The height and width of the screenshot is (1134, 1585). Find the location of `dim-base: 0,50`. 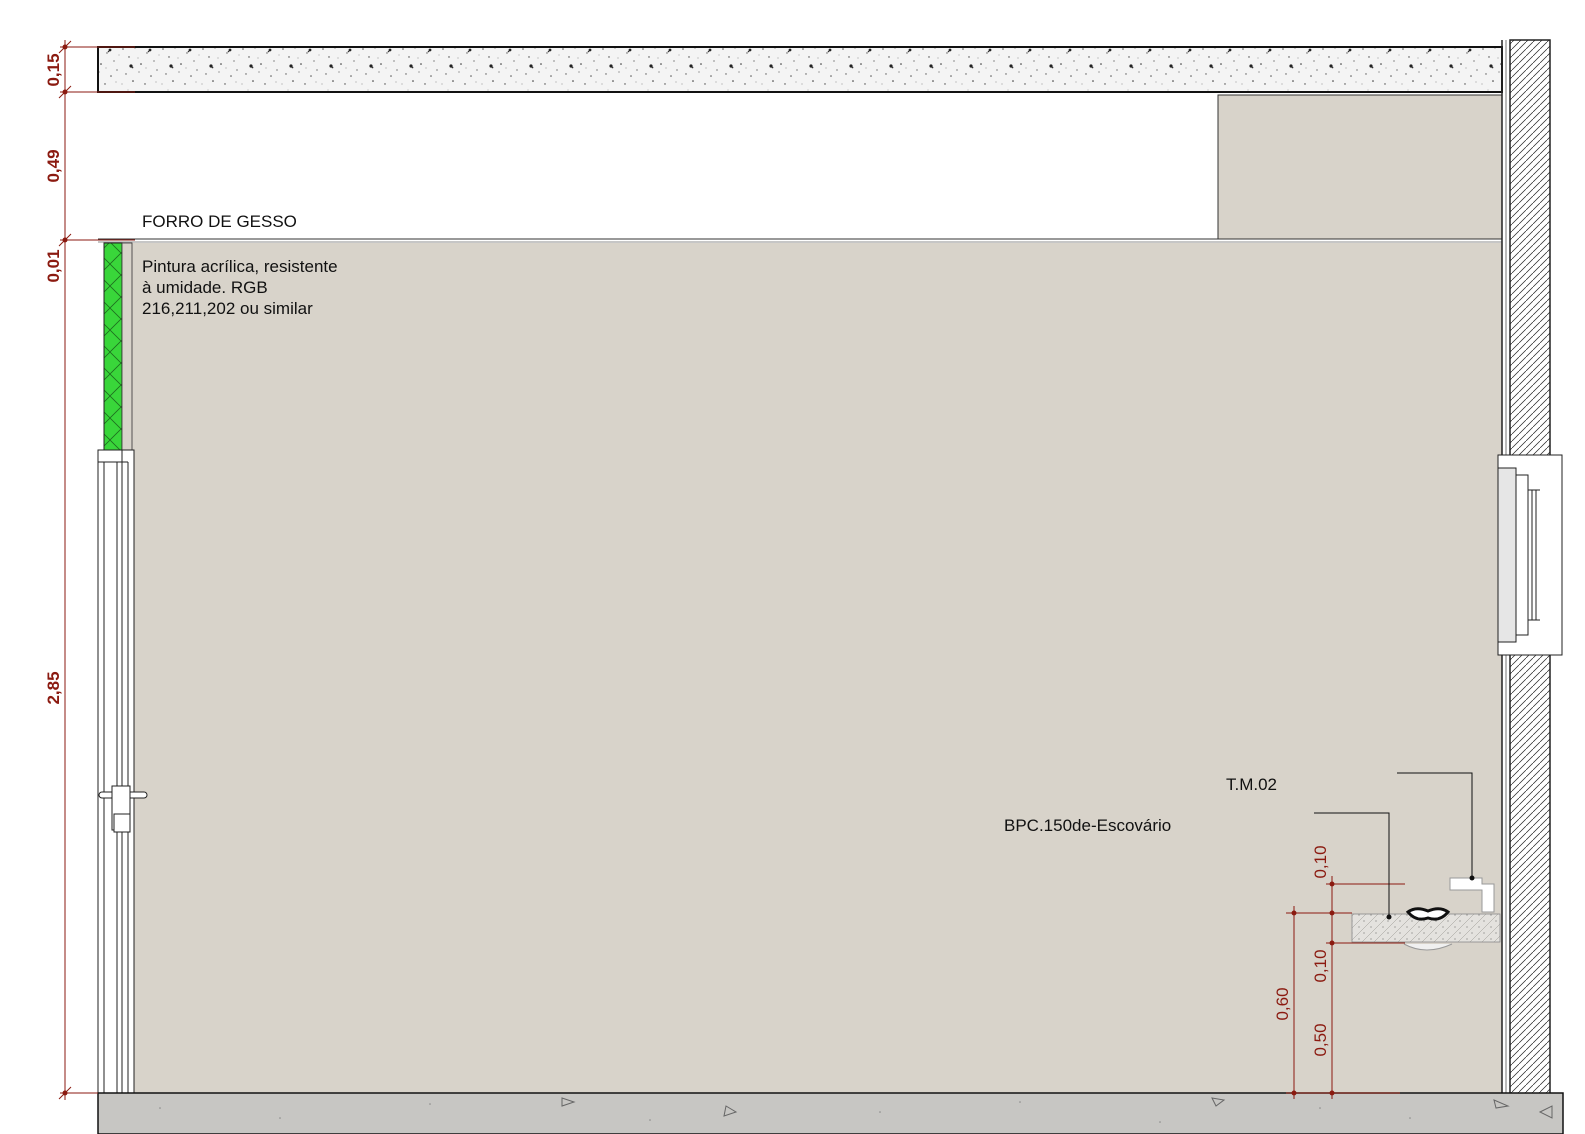

dim-base: 0,50 is located at coordinates (1320, 1039).